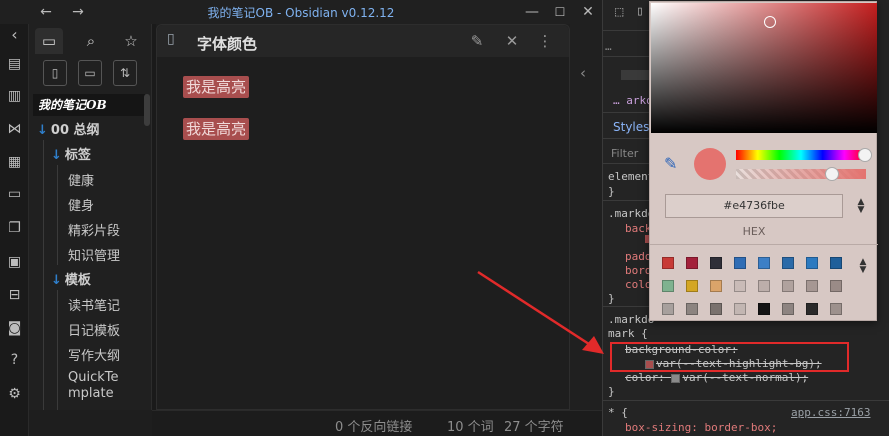 The height and width of the screenshot is (436, 889). What do you see at coordinates (14, 295) in the screenshot?
I see `archive-icon: ⊟` at bounding box center [14, 295].